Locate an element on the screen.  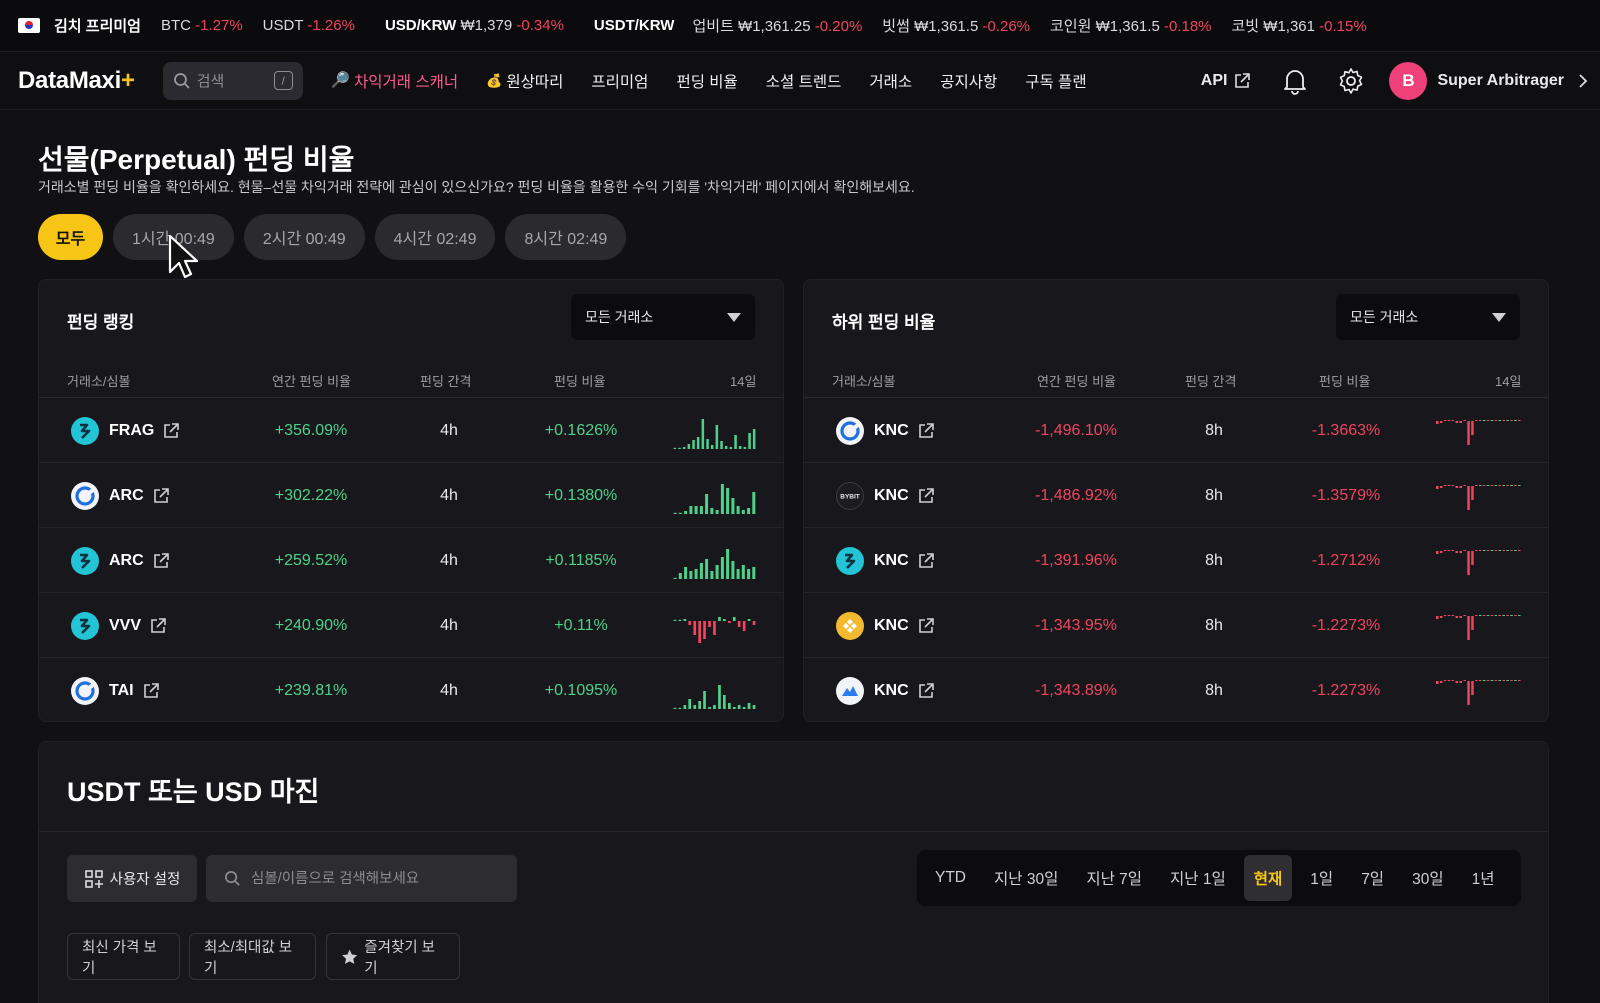
filter-8h: 8시간 02:49 is located at coordinates (566, 237).